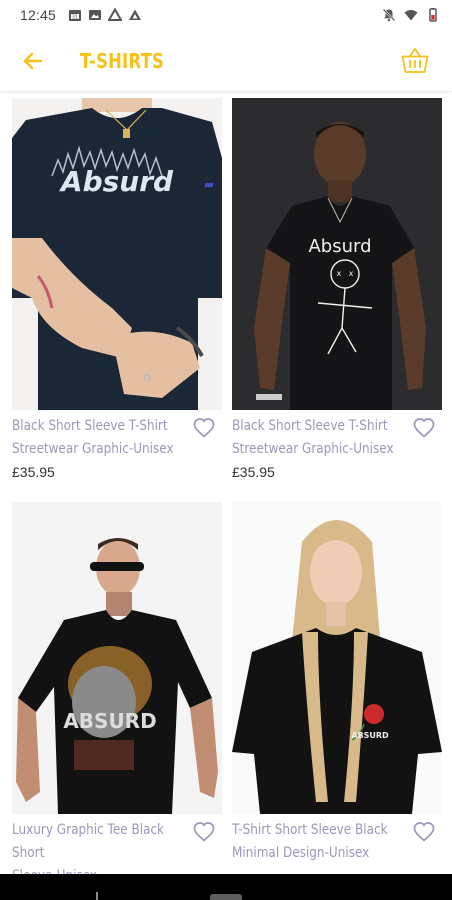 Image resolution: width=452 pixels, height=900 pixels. Describe the element at coordinates (433, 15) in the screenshot. I see `battery-icon` at that location.